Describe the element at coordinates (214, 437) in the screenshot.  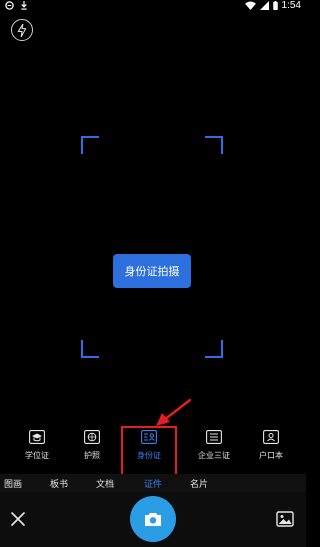
I see `business-license-icon` at that location.